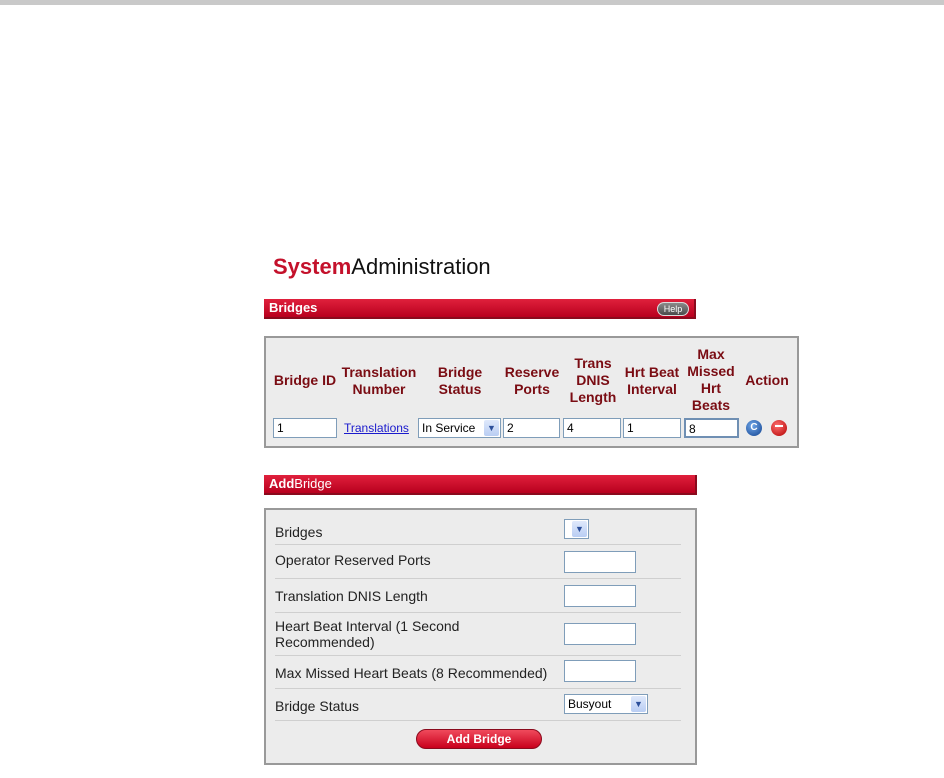 The height and width of the screenshot is (778, 944). Describe the element at coordinates (600, 562) in the screenshot. I see `operator-reserved-ports-input` at that location.